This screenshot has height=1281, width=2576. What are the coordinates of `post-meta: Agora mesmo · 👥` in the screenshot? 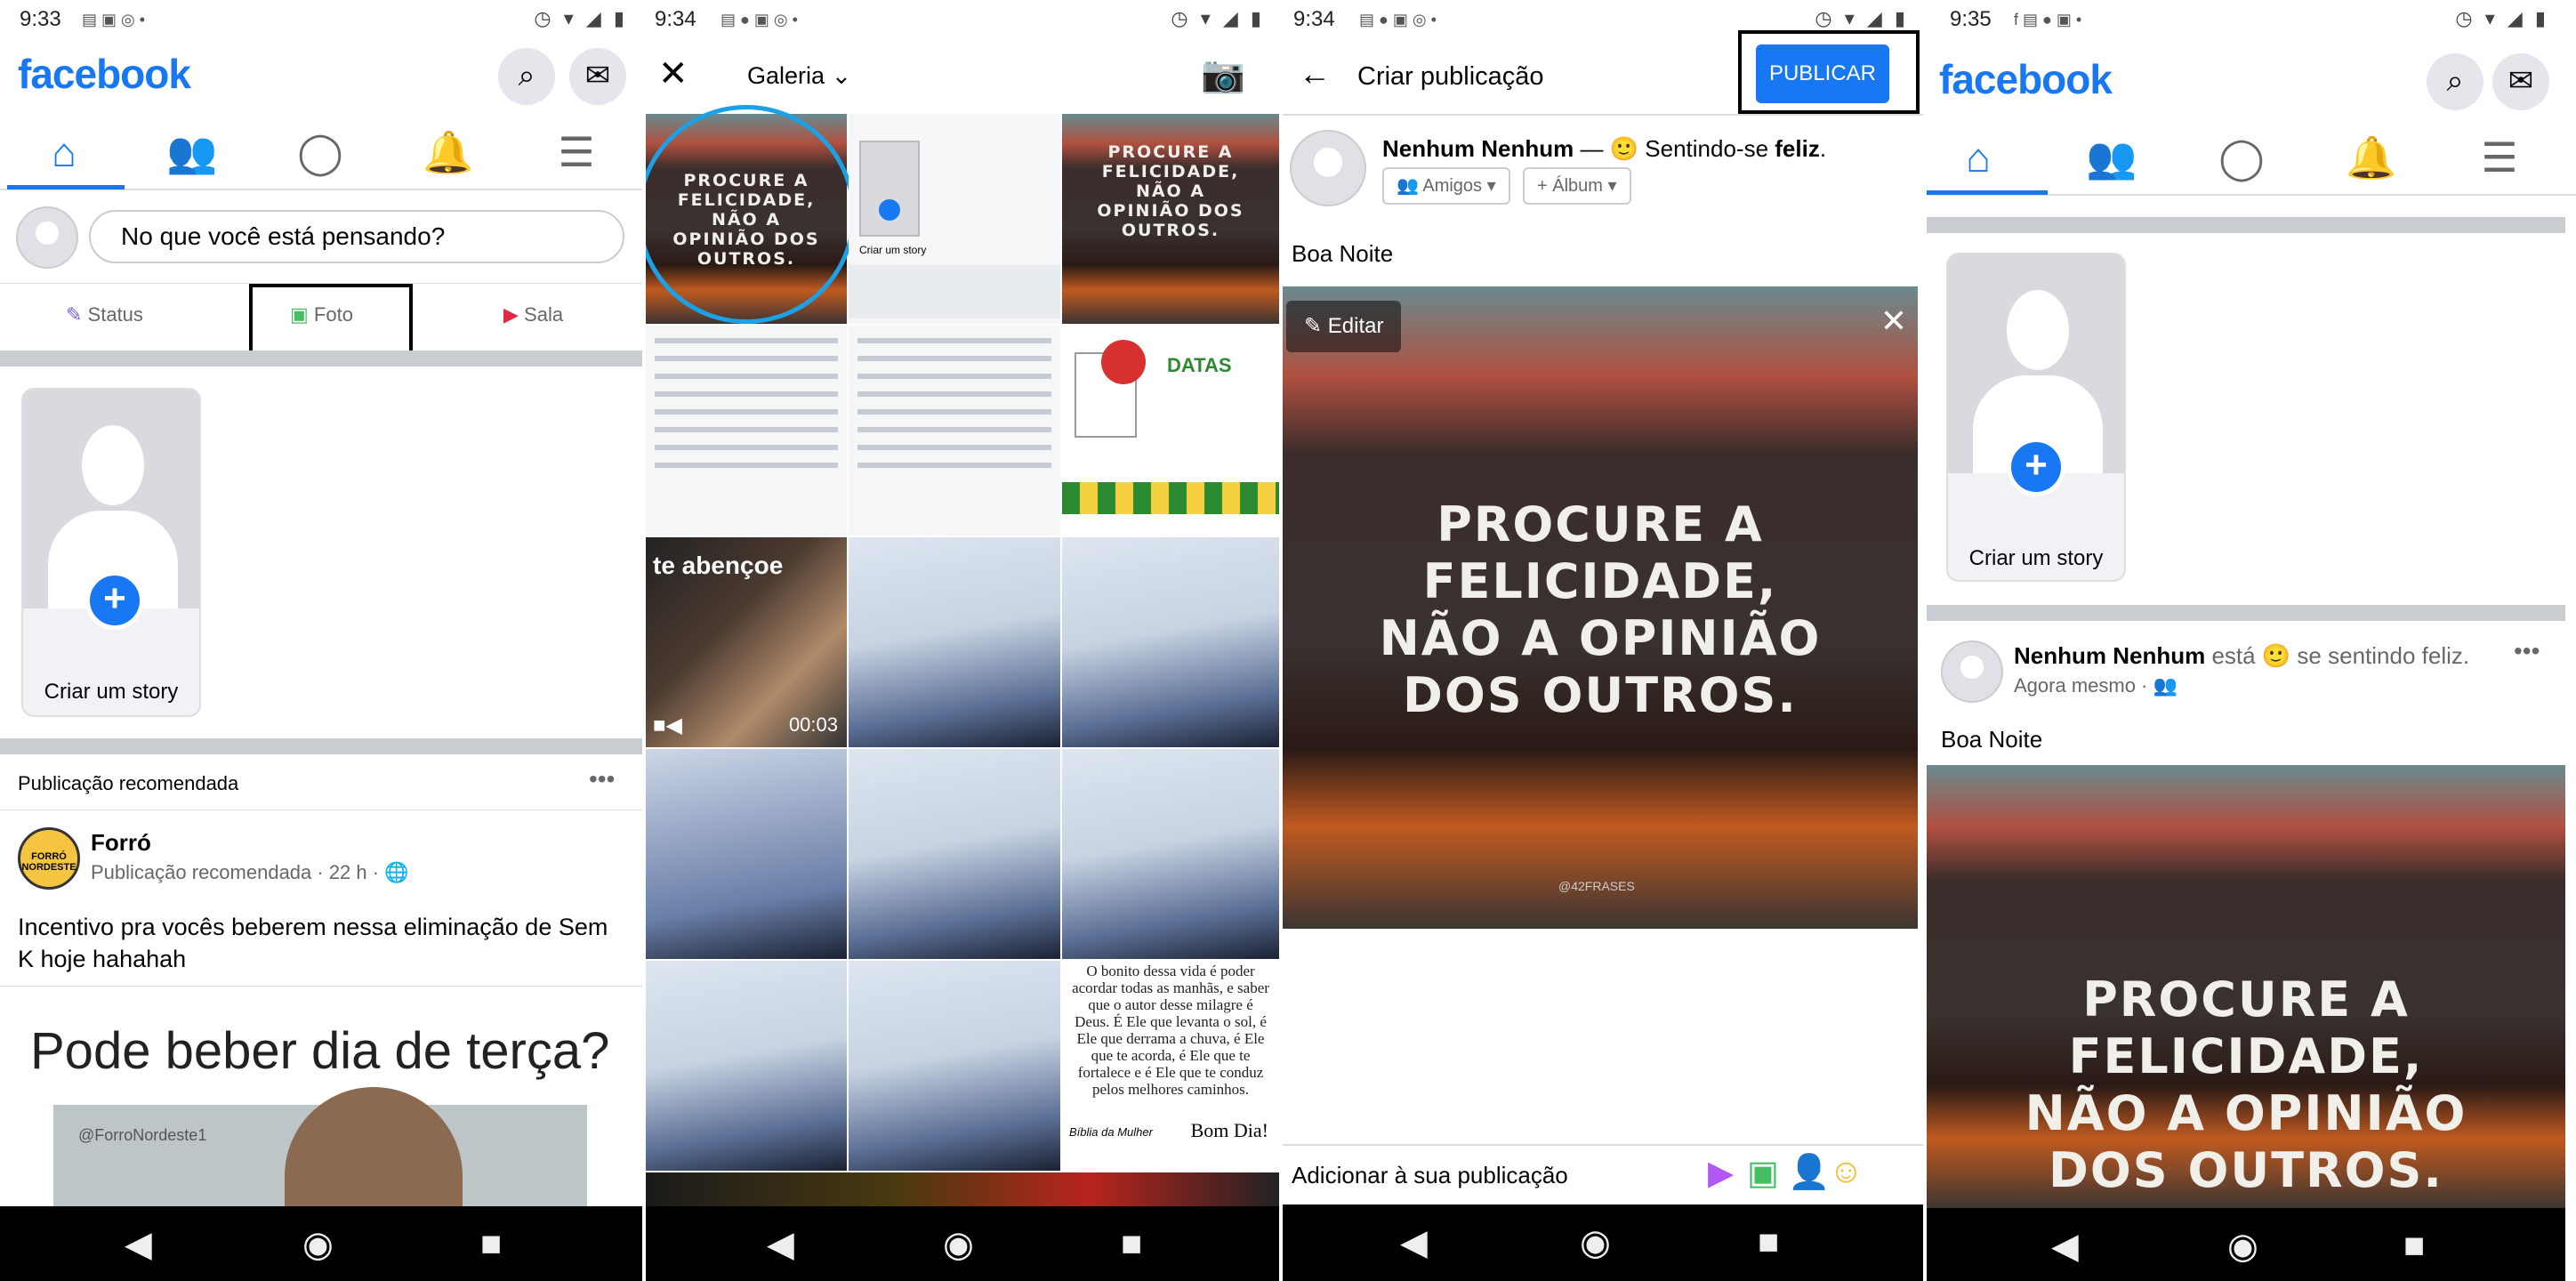 It's located at (2096, 685).